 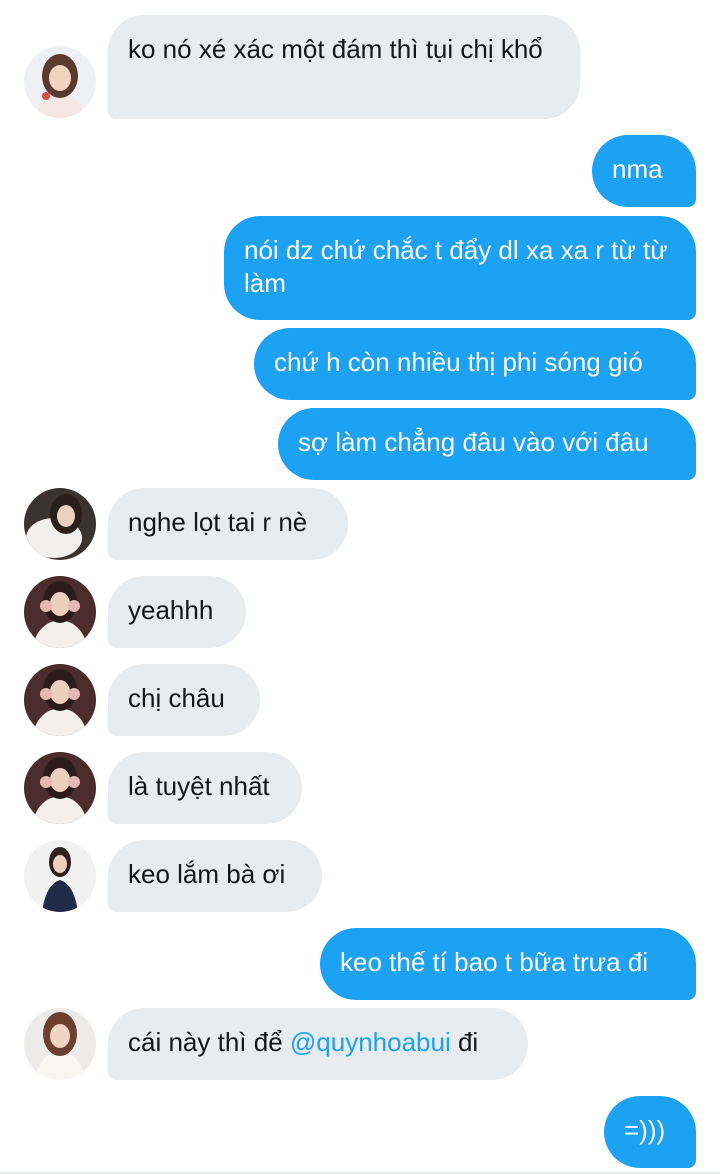 I want to click on message-text: đi, so click(x=464, y=1042).